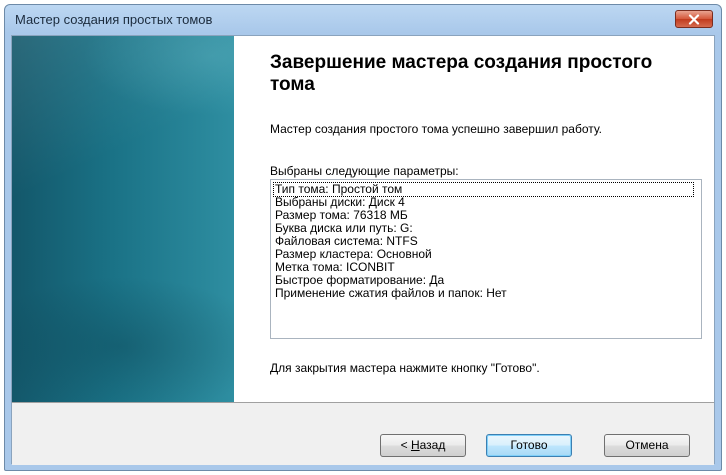  Describe the element at coordinates (363, 434) in the screenshot. I see `button-bar: < Назад Готово Отмена` at that location.